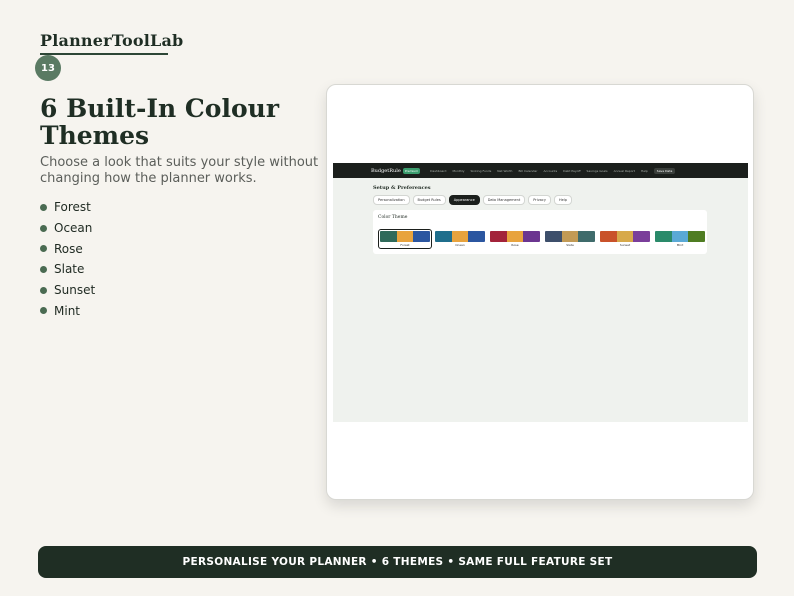  What do you see at coordinates (464, 200) in the screenshot?
I see `tab-appearance: Appearance` at bounding box center [464, 200].